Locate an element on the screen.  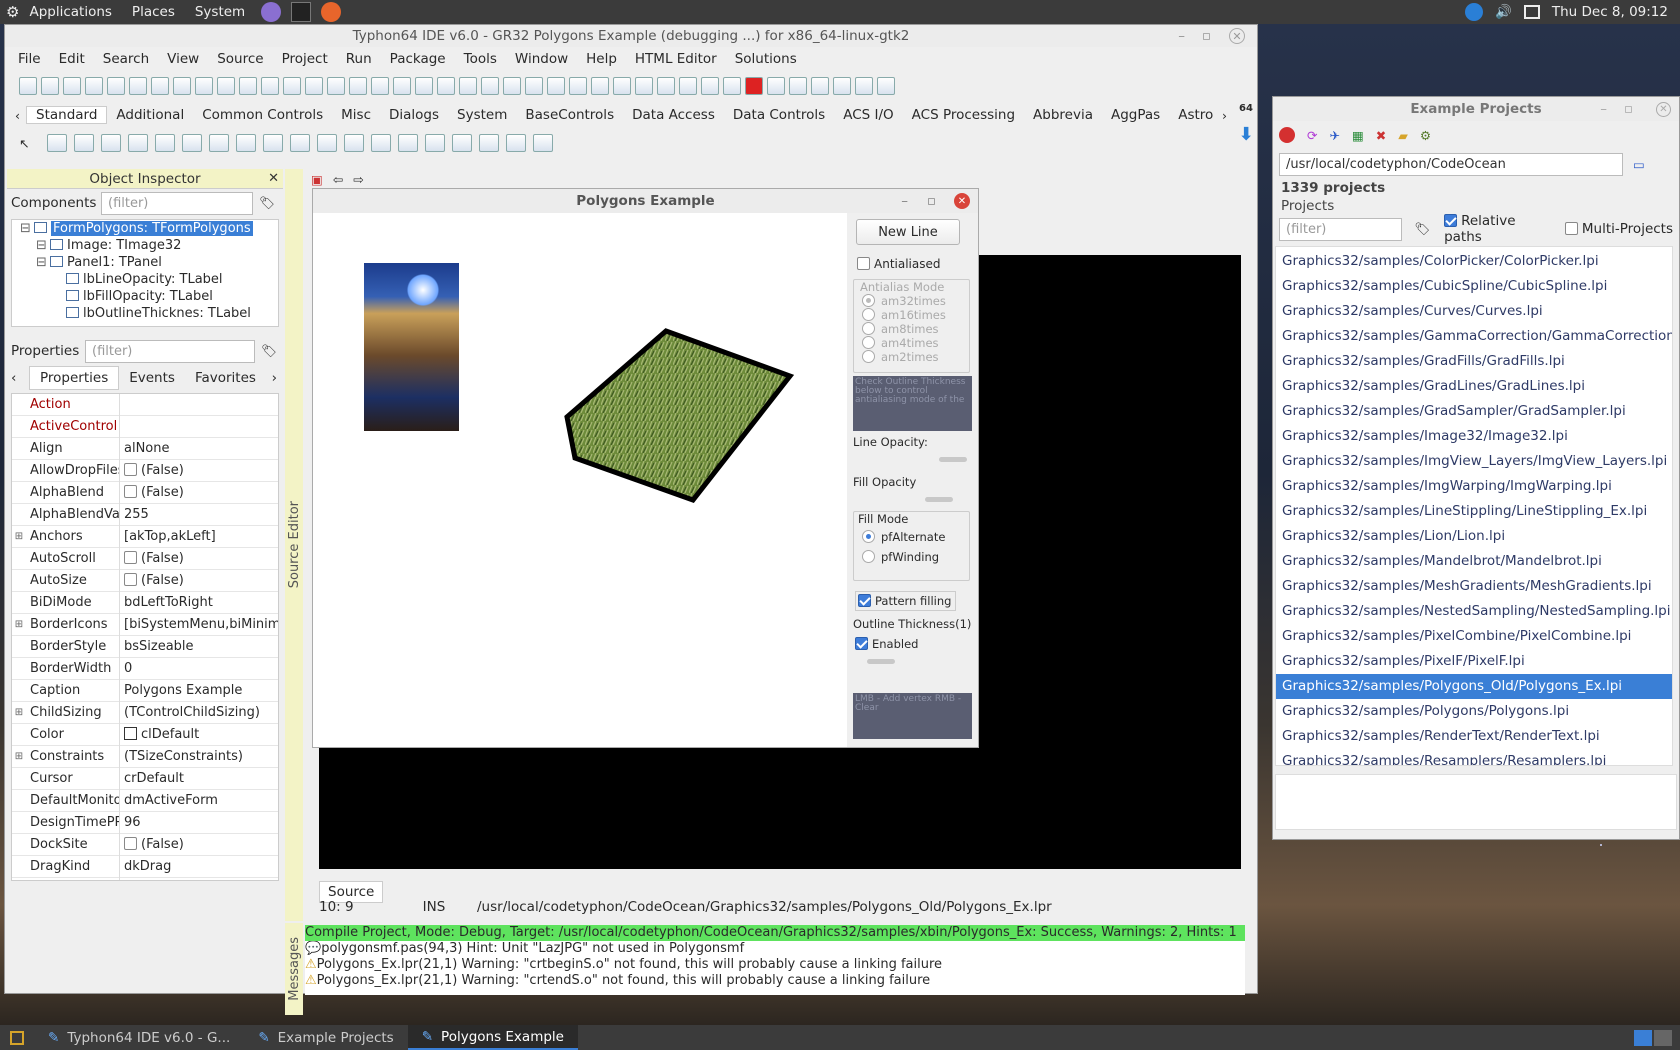
components-filter-input: (filter) is located at coordinates (177, 203).